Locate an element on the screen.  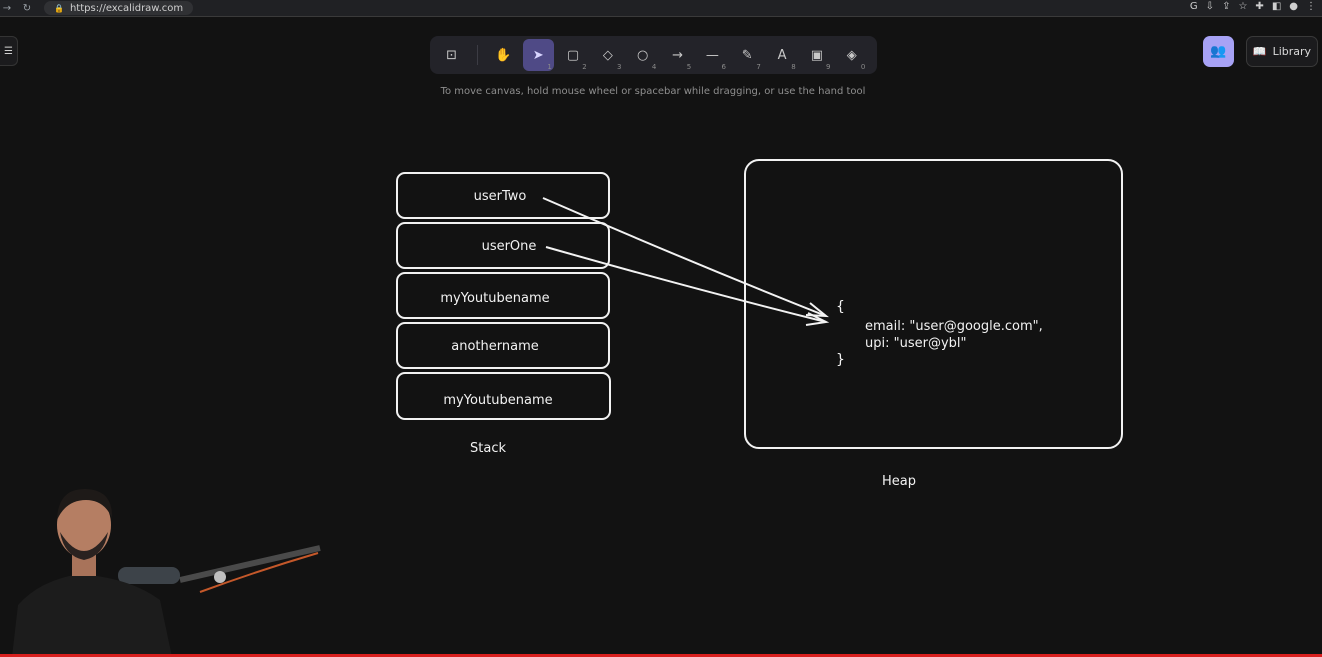
lock-icon: 🔒 is located at coordinates (59, 8).